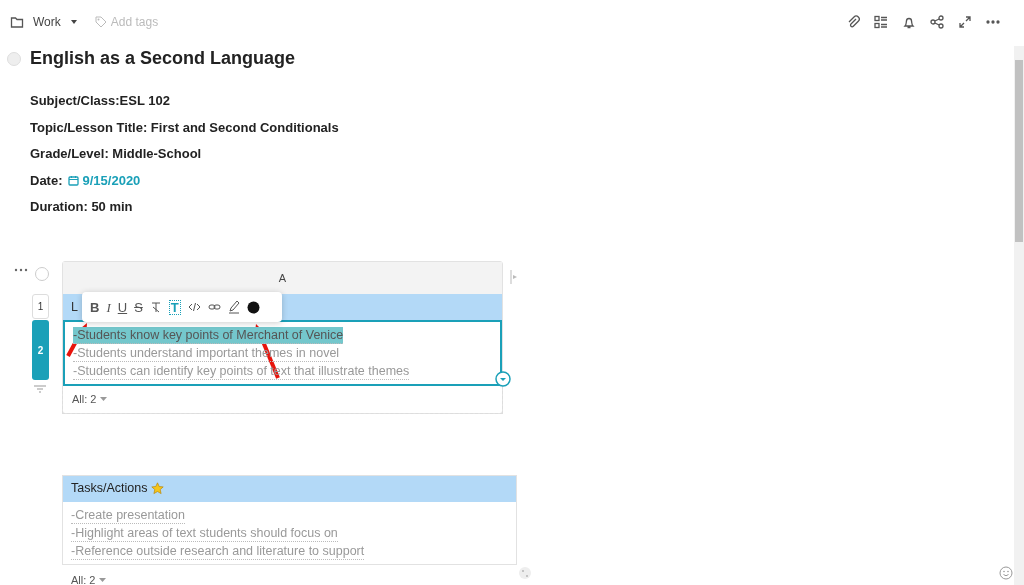 The width and height of the screenshot is (1024, 585). Describe the element at coordinates (100, 22) in the screenshot. I see `tag-icon` at that location.